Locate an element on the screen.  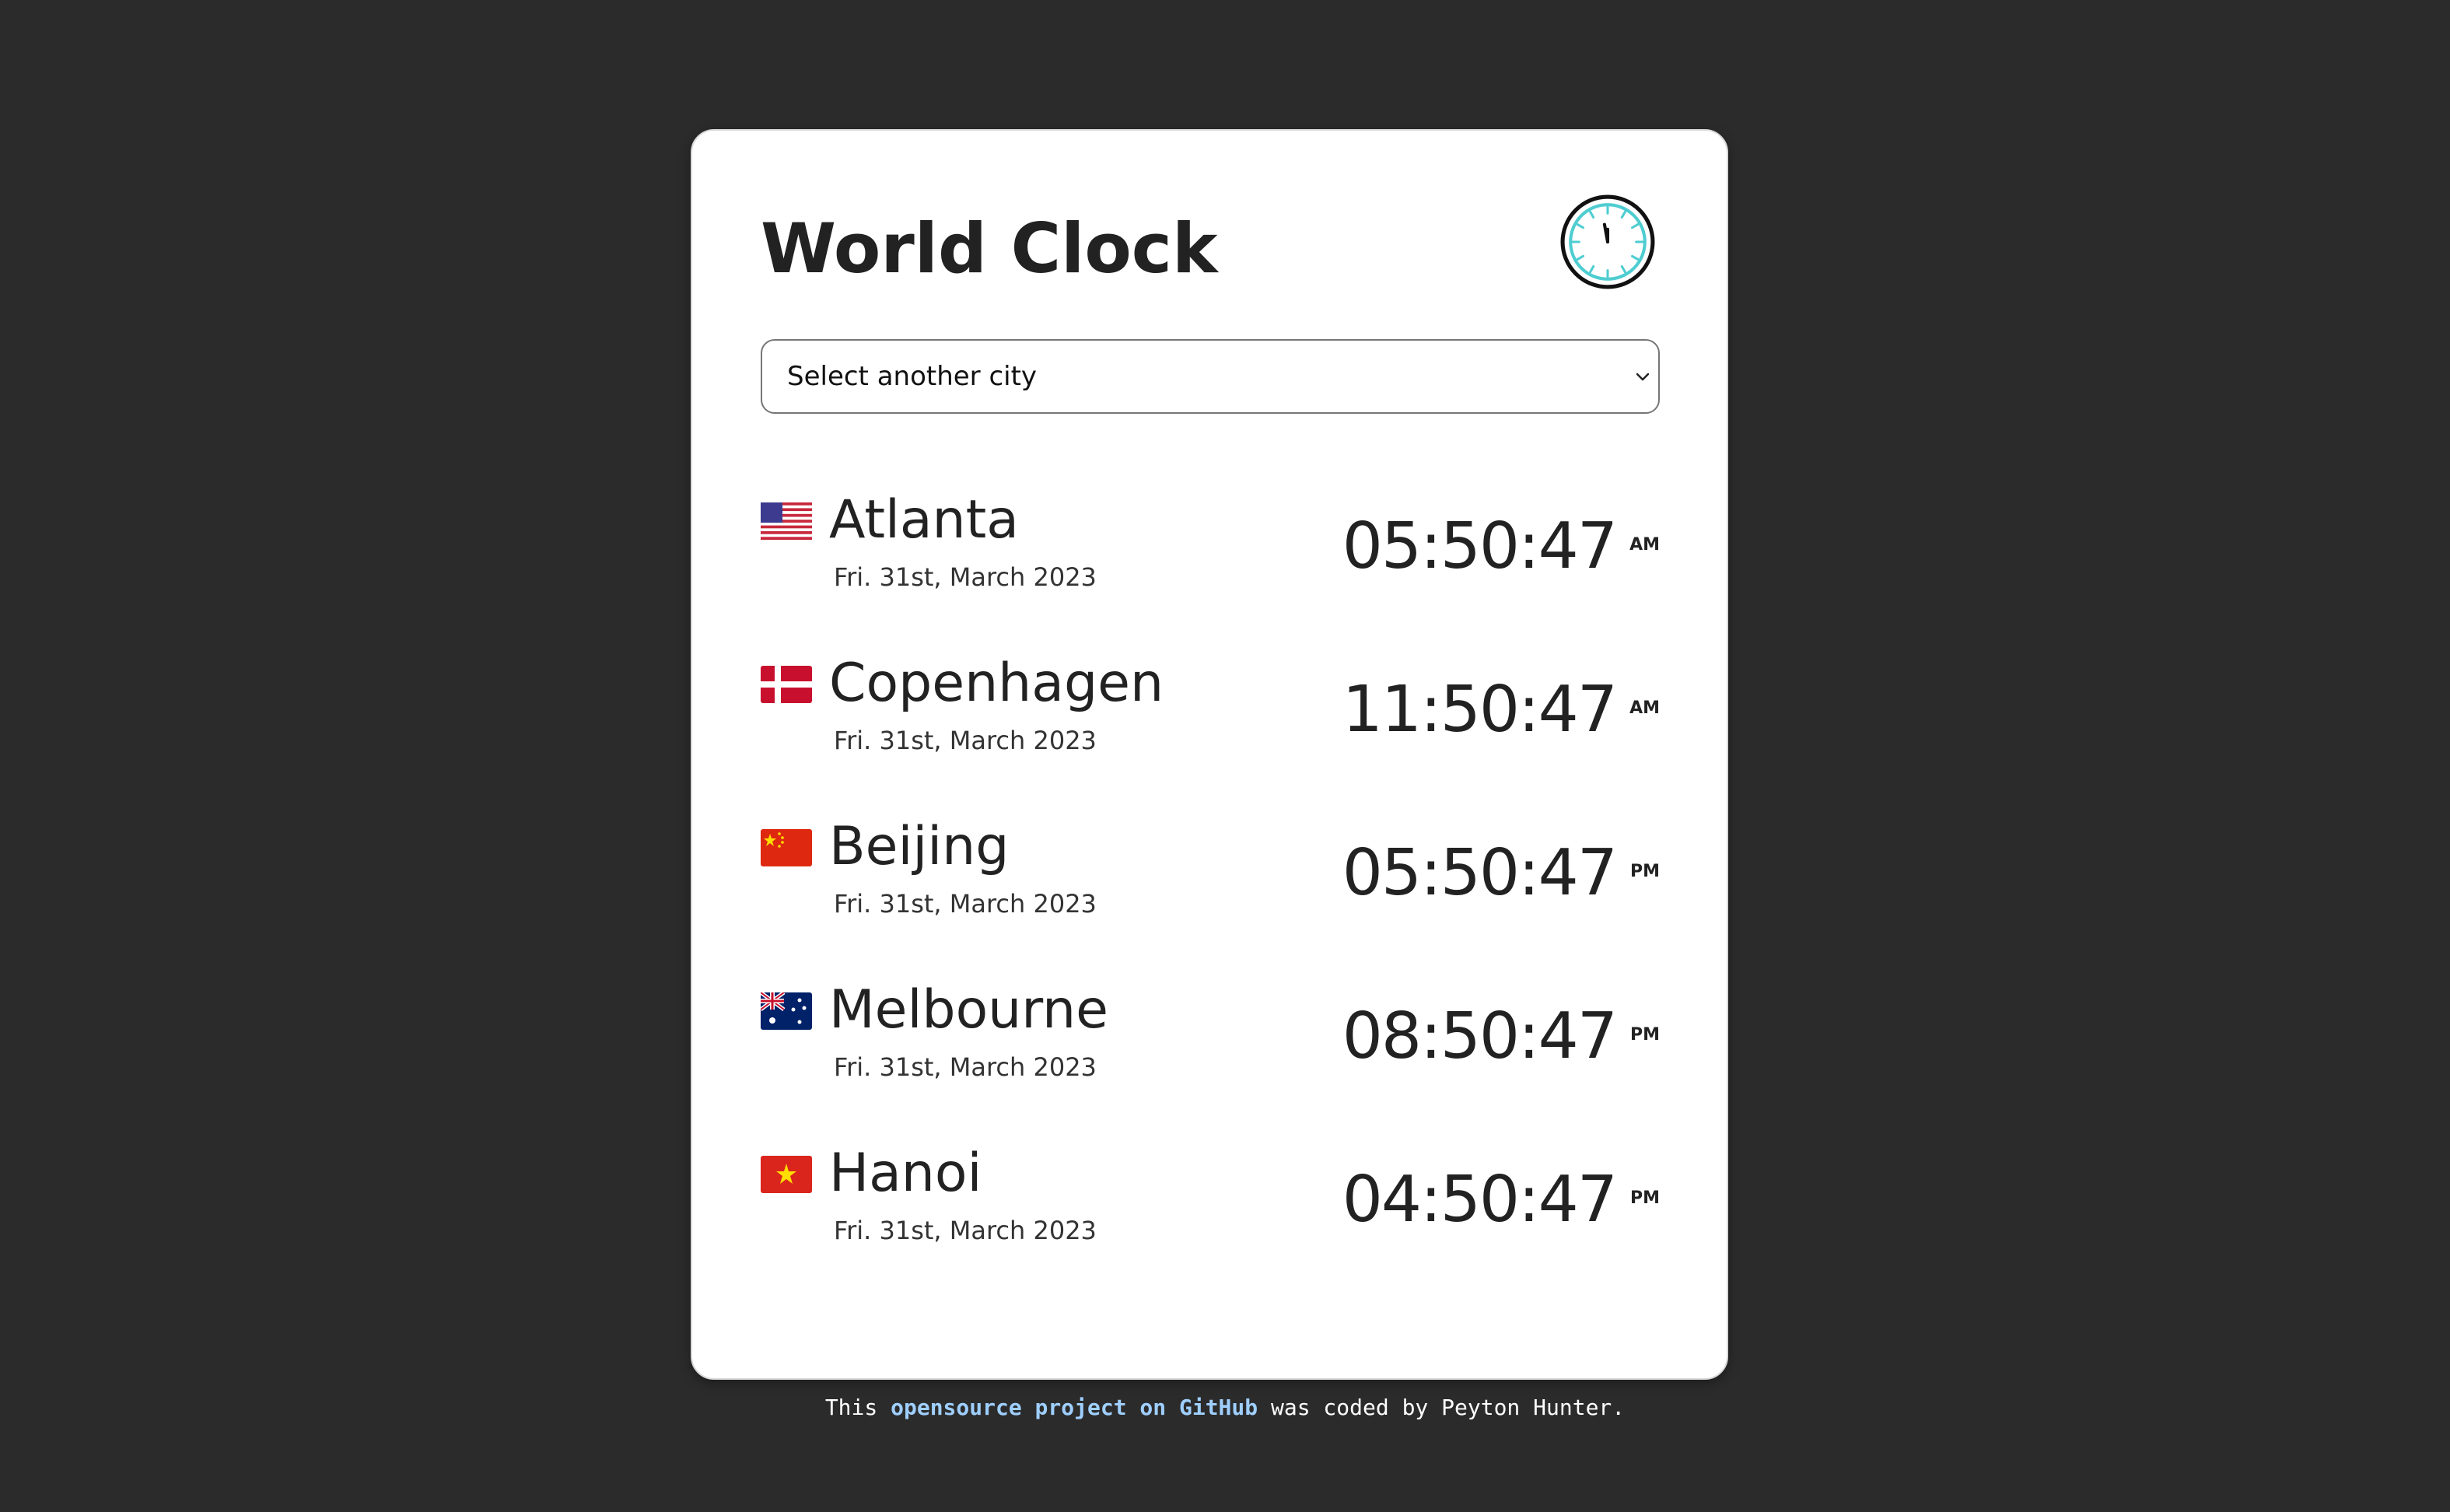
city-select-value: Select another city is located at coordinates (913, 377).